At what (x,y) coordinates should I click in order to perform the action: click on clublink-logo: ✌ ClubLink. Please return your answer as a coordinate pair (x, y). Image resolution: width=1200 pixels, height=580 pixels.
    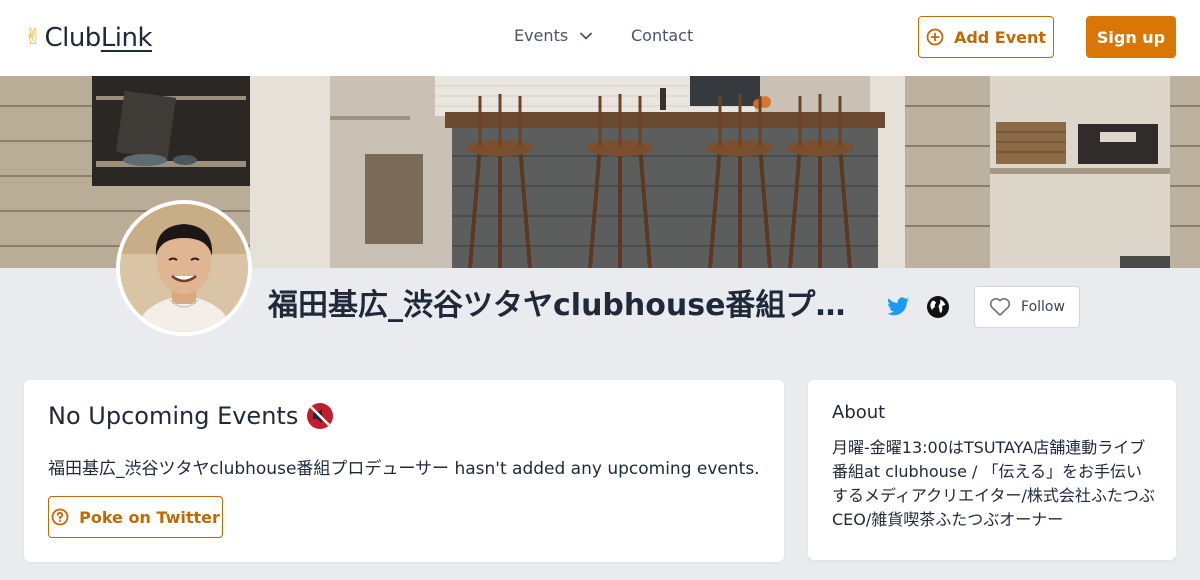
    Looking at the image, I should click on (88, 38).